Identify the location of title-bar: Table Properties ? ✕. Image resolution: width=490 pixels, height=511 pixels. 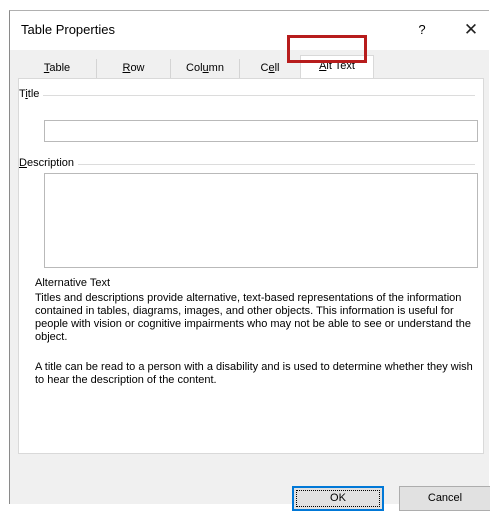
(249, 30).